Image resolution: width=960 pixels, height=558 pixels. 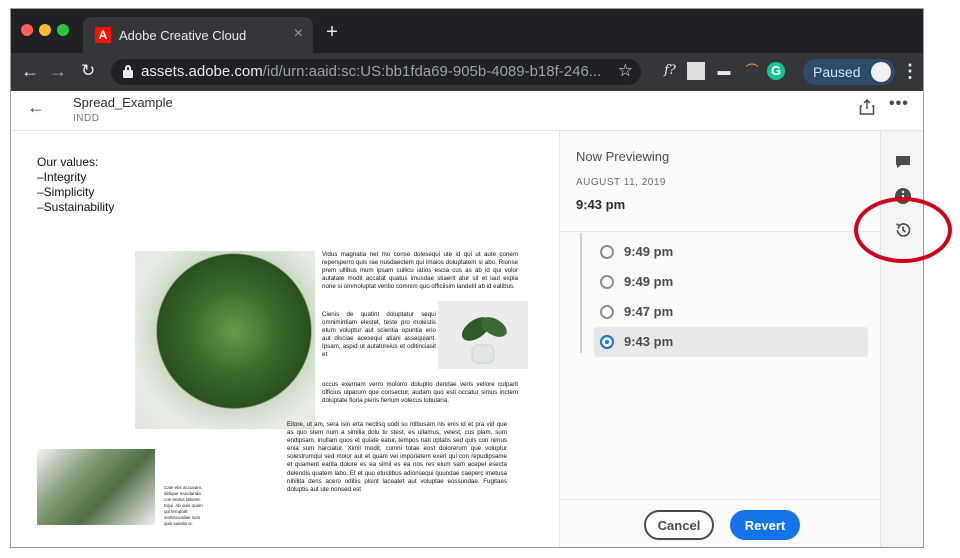 What do you see at coordinates (298, 34) in the screenshot?
I see `tab-close-icon: ×` at bounding box center [298, 34].